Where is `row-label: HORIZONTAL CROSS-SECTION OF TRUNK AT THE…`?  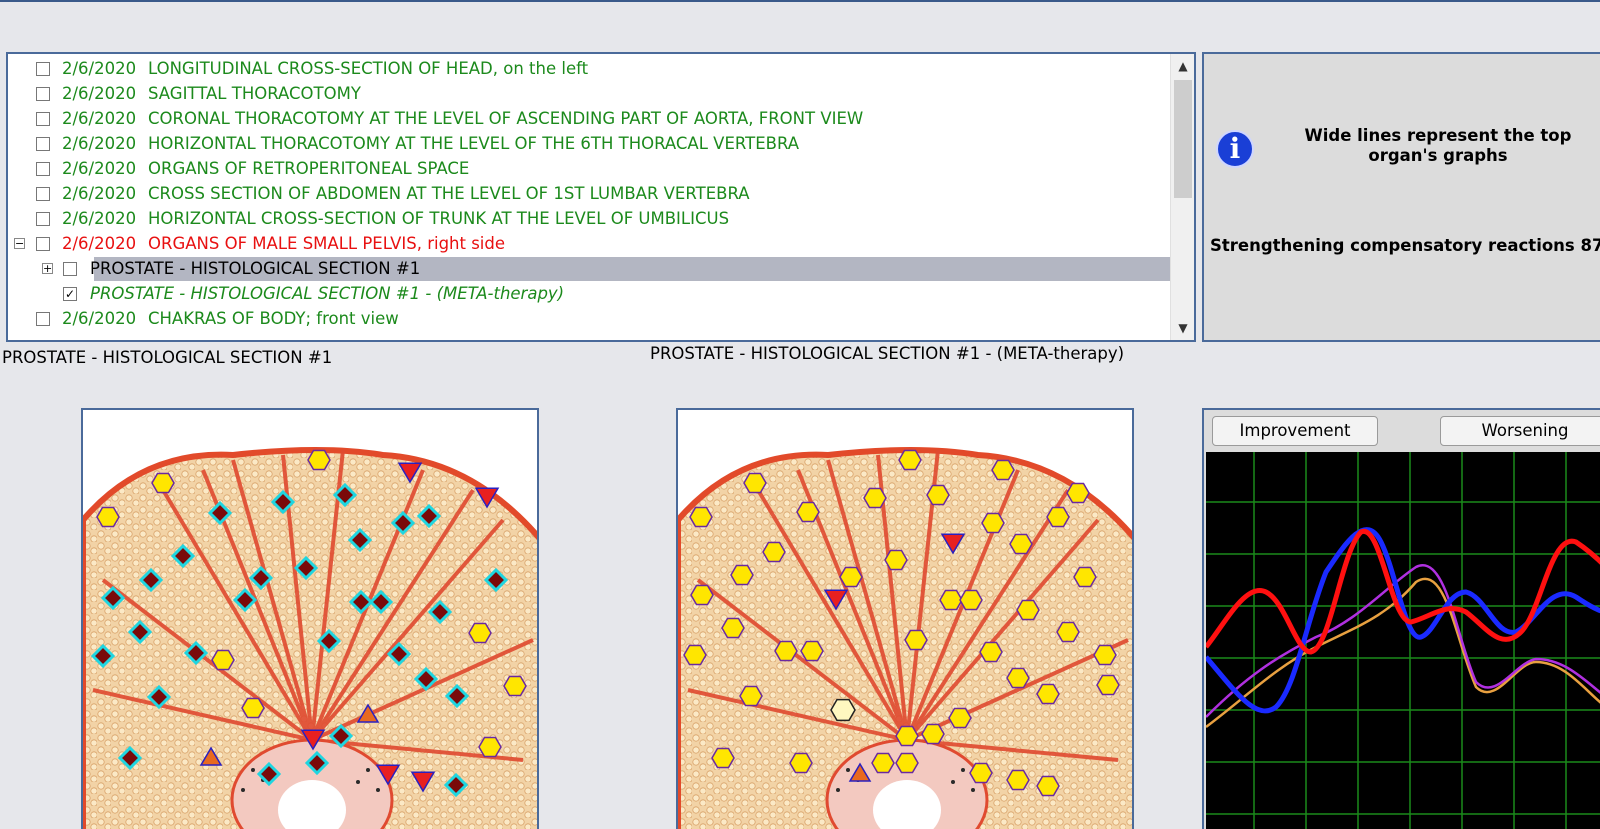
row-label: HORIZONTAL CROSS-SECTION OF TRUNK AT THE… is located at coordinates (439, 218).